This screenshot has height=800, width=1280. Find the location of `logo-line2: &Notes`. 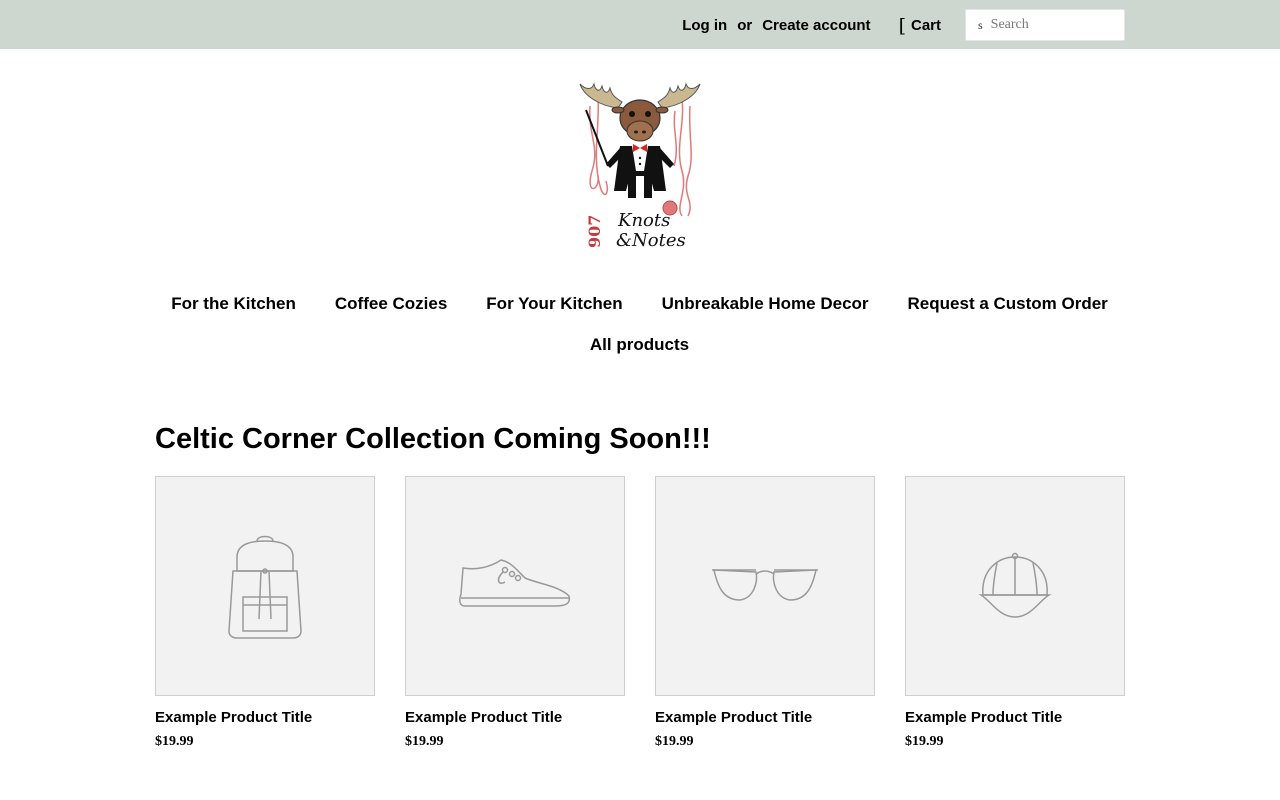

logo-line2: &Notes is located at coordinates (651, 240).